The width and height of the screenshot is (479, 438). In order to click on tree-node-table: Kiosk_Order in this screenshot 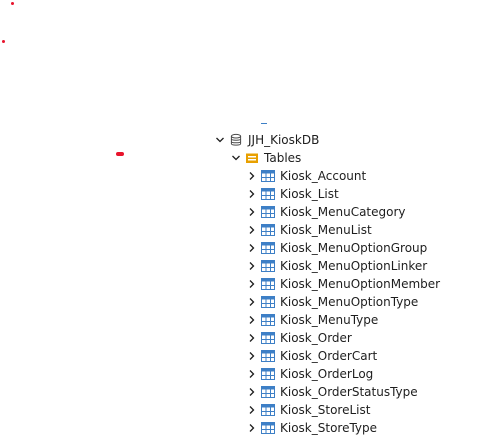, I will do `click(299, 338)`.